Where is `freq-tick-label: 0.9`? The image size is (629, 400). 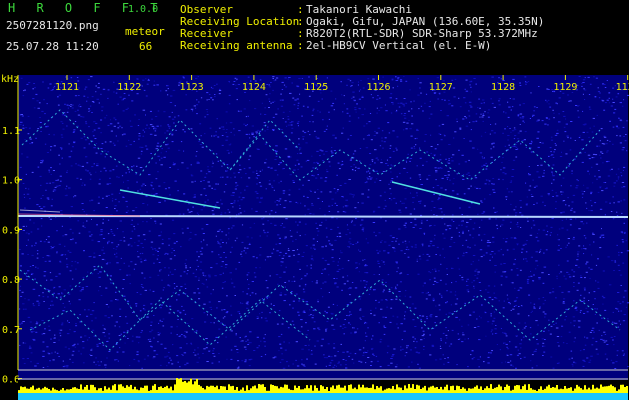
freq-tick-label: 0.9 is located at coordinates (11, 230).